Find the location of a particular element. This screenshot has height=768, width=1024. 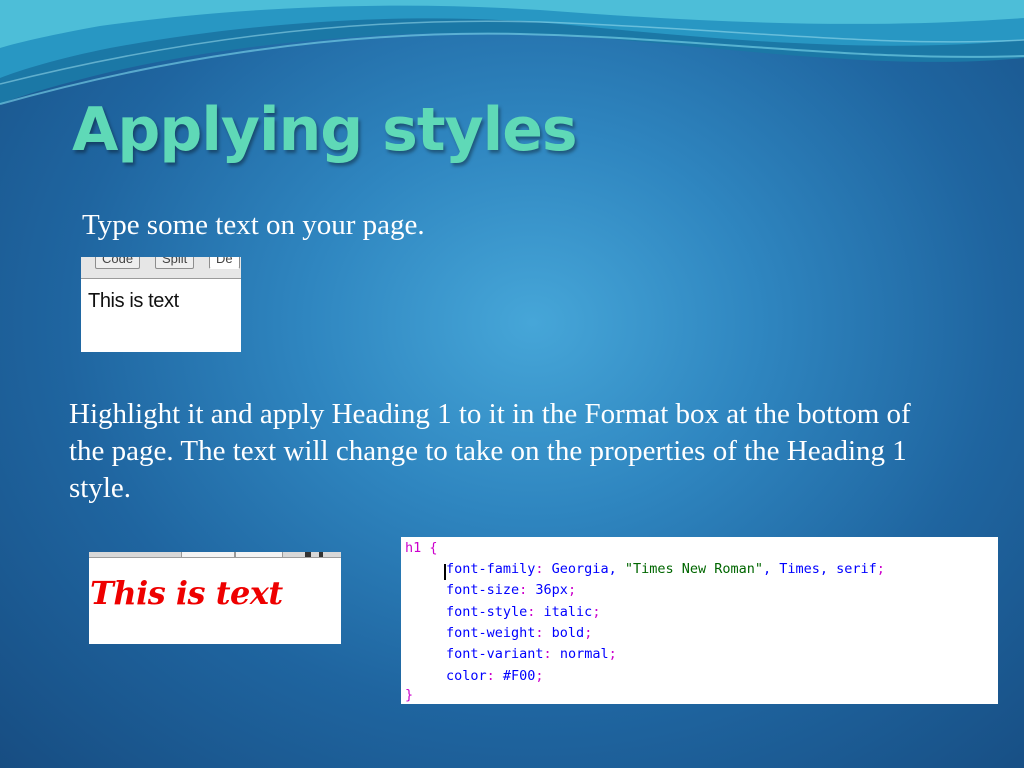

css-value: Georgia, "Times New Roman", Times, serif is located at coordinates (714, 569).